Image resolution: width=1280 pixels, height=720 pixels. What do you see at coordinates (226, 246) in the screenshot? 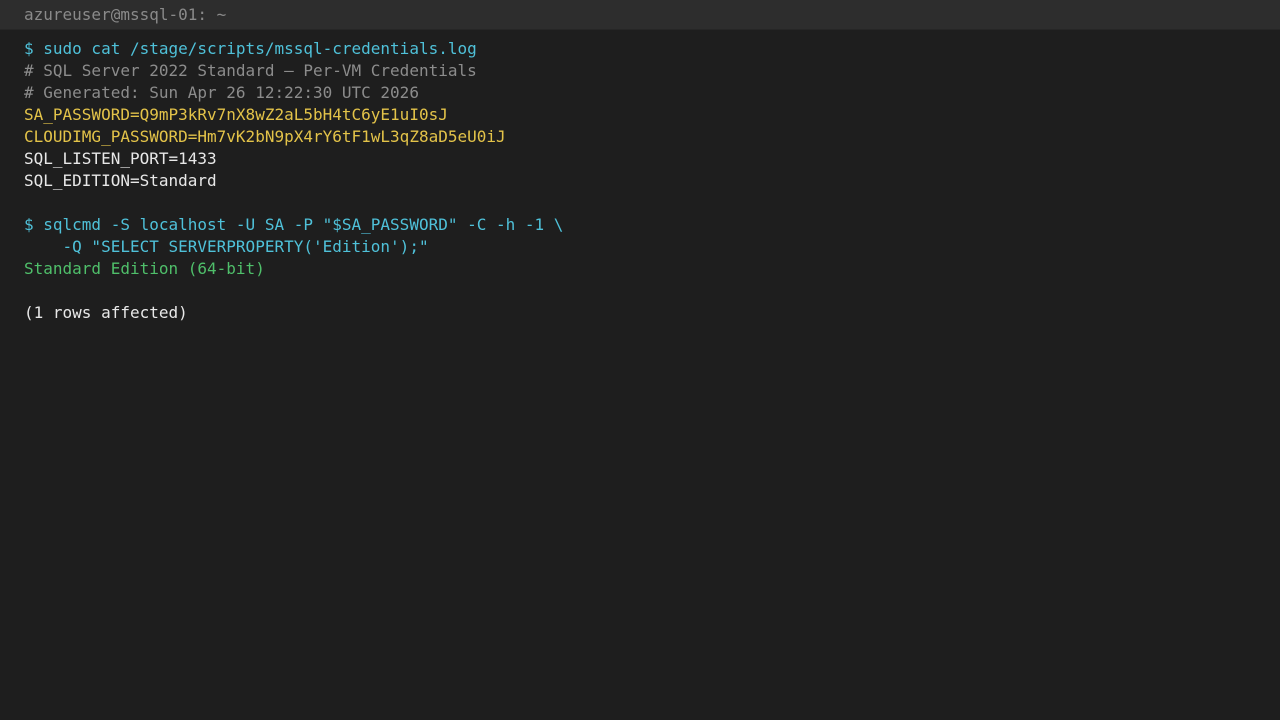
I see `command-line: -Q "SELECT SERVERPROPERTY('Edition');"` at bounding box center [226, 246].